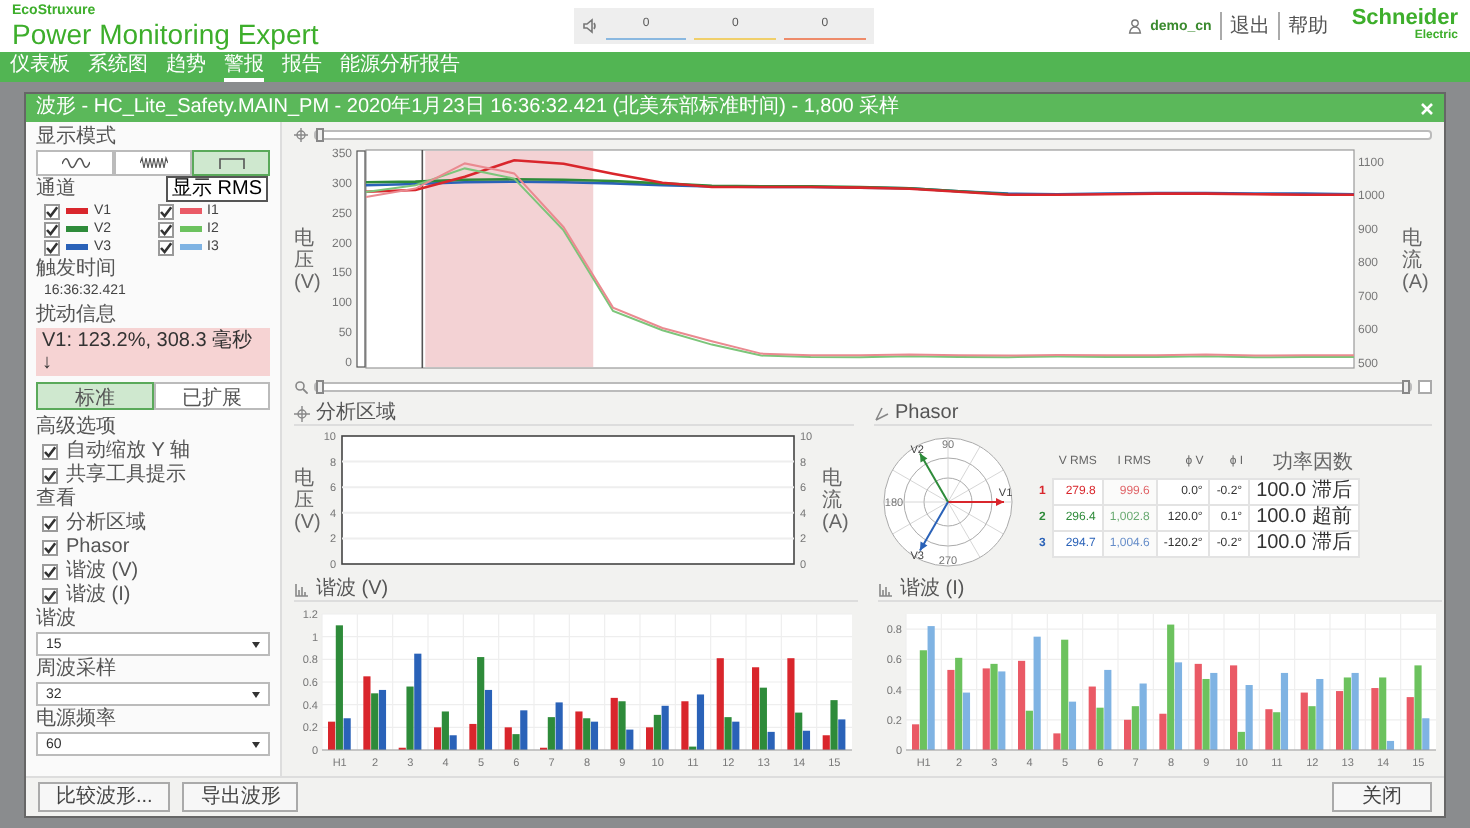 Image resolution: width=1470 pixels, height=828 pixels. Describe the element at coordinates (56, 189) in the screenshot. I see `section-label: 通道` at that location.